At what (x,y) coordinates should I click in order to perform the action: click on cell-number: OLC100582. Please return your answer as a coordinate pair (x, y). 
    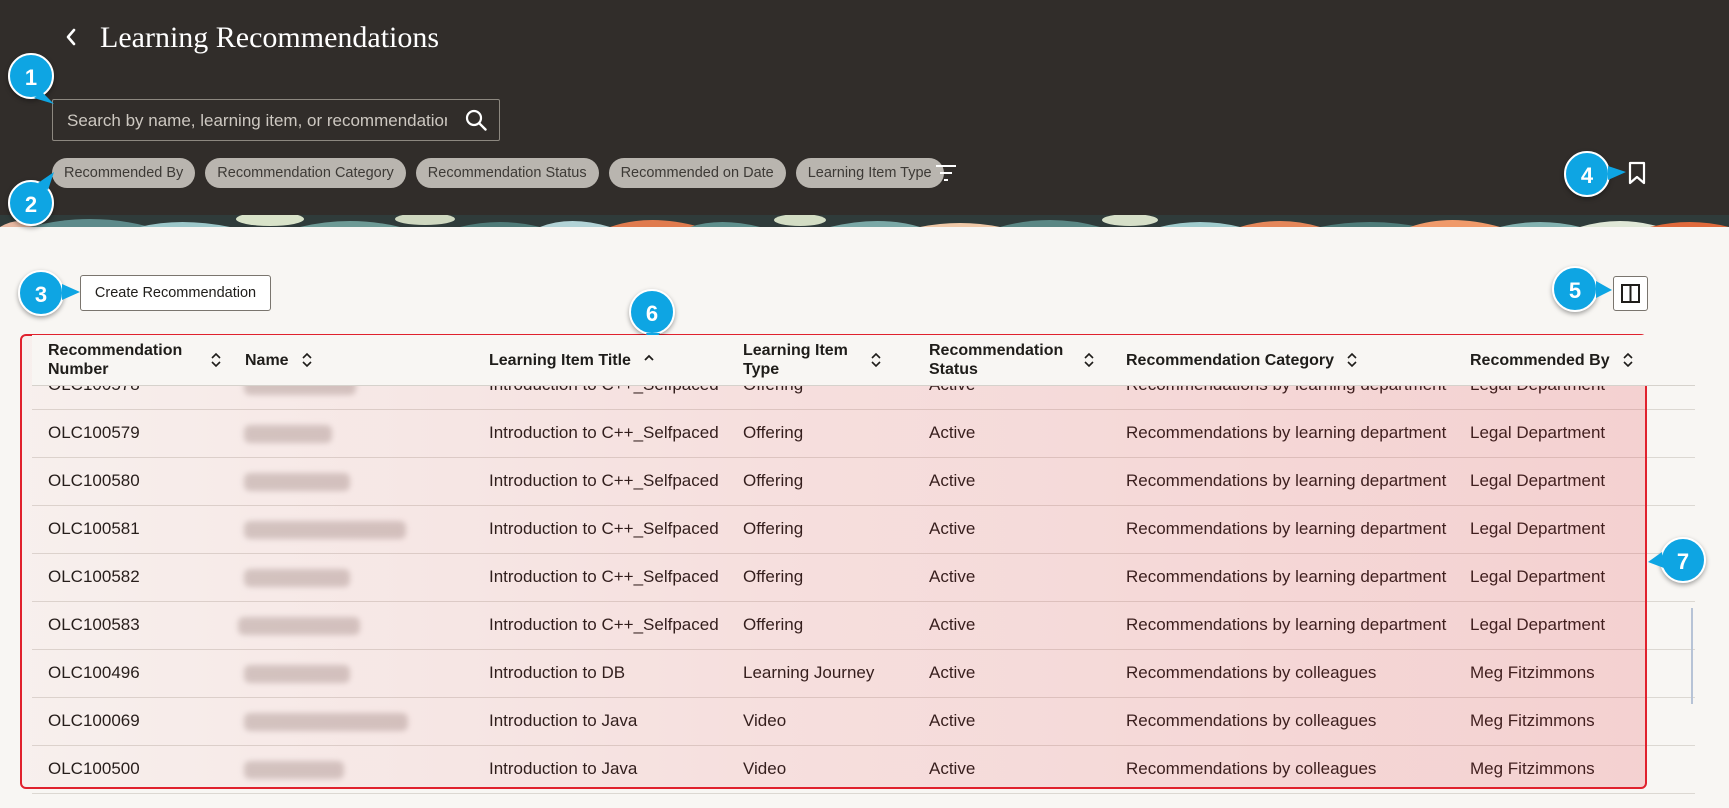
    Looking at the image, I should click on (94, 576).